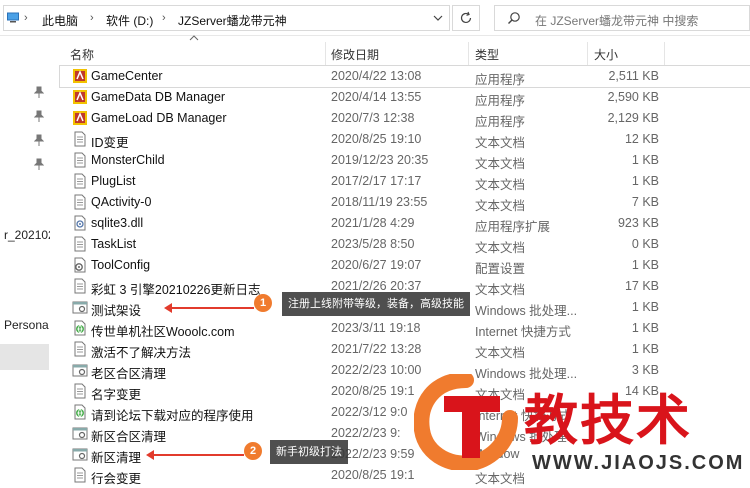 This screenshot has width=750, height=488. I want to click on file-date: 2022/2/23 9:, so click(366, 433).